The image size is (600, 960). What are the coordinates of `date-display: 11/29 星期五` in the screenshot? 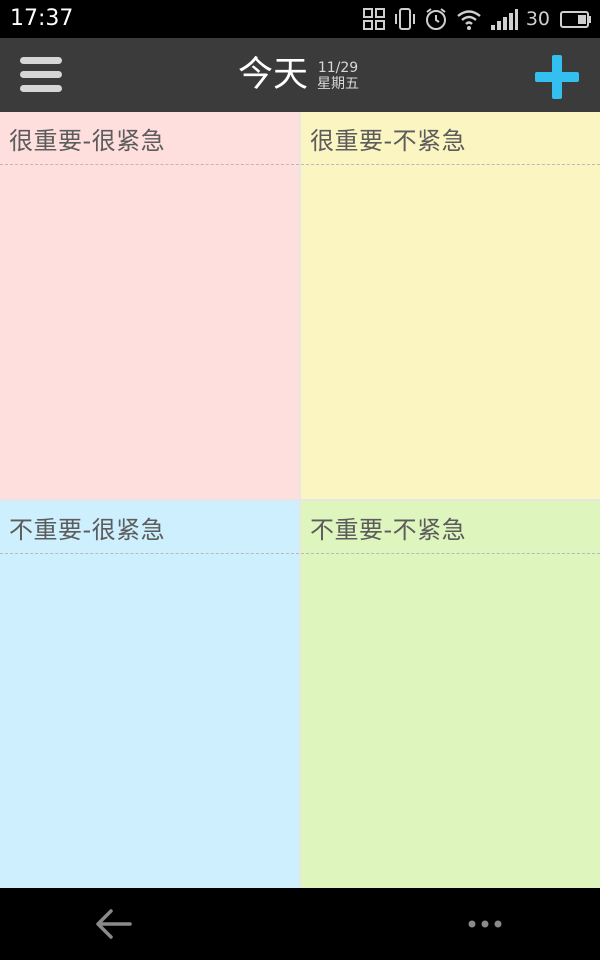 It's located at (338, 75).